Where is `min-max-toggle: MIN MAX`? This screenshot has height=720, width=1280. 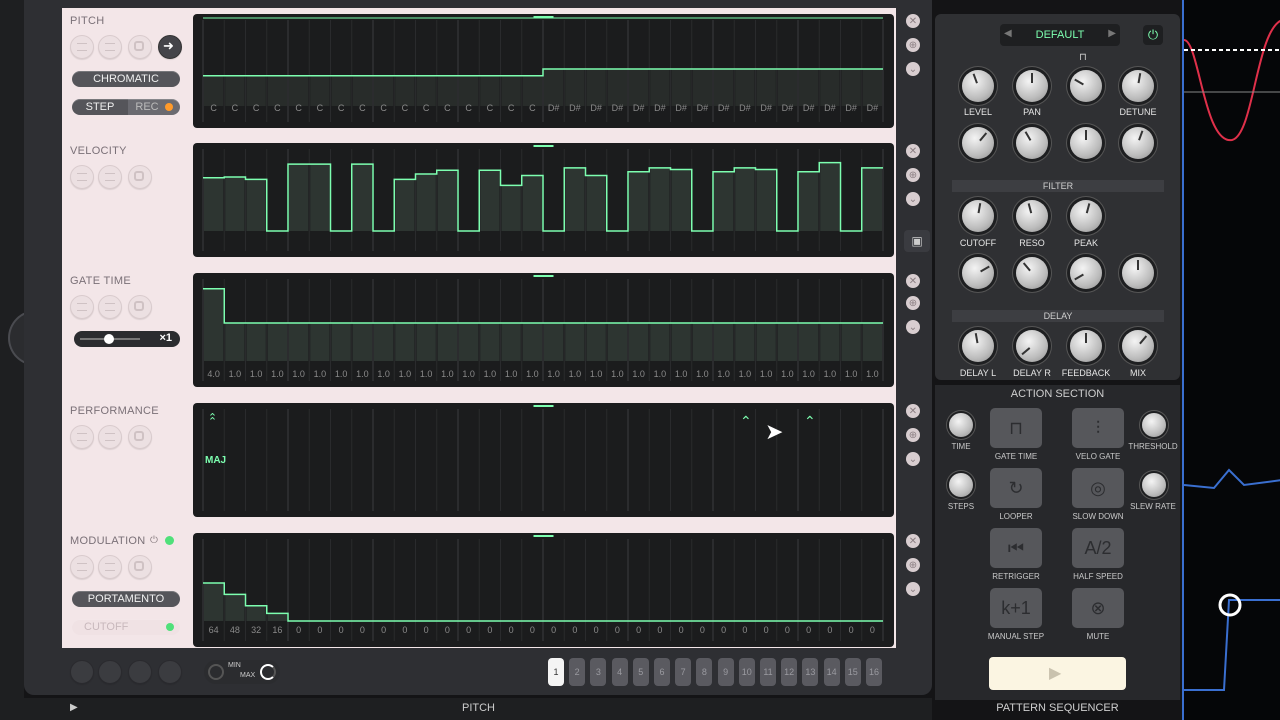 min-max-toggle: MIN MAX is located at coordinates (242, 672).